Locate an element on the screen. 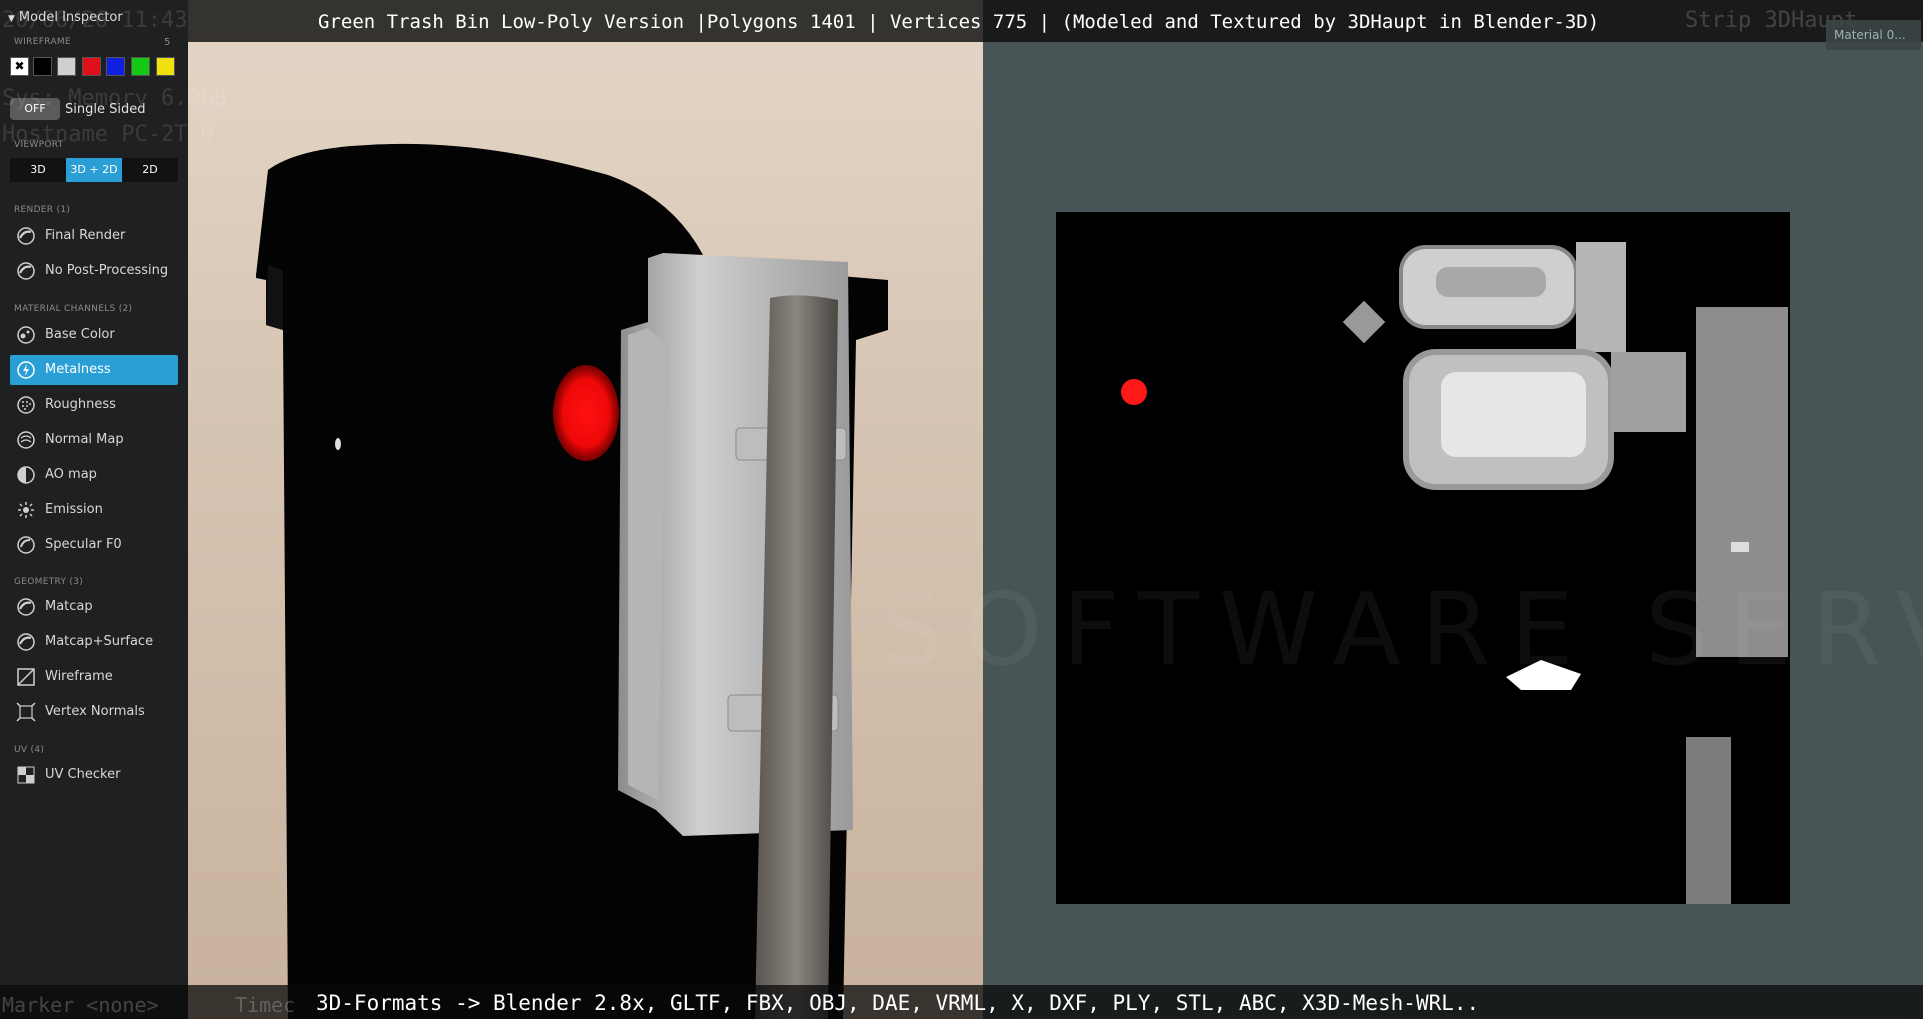 This screenshot has width=1923, height=1019. ghost-marker: Marker <none> is located at coordinates (80, 1005).